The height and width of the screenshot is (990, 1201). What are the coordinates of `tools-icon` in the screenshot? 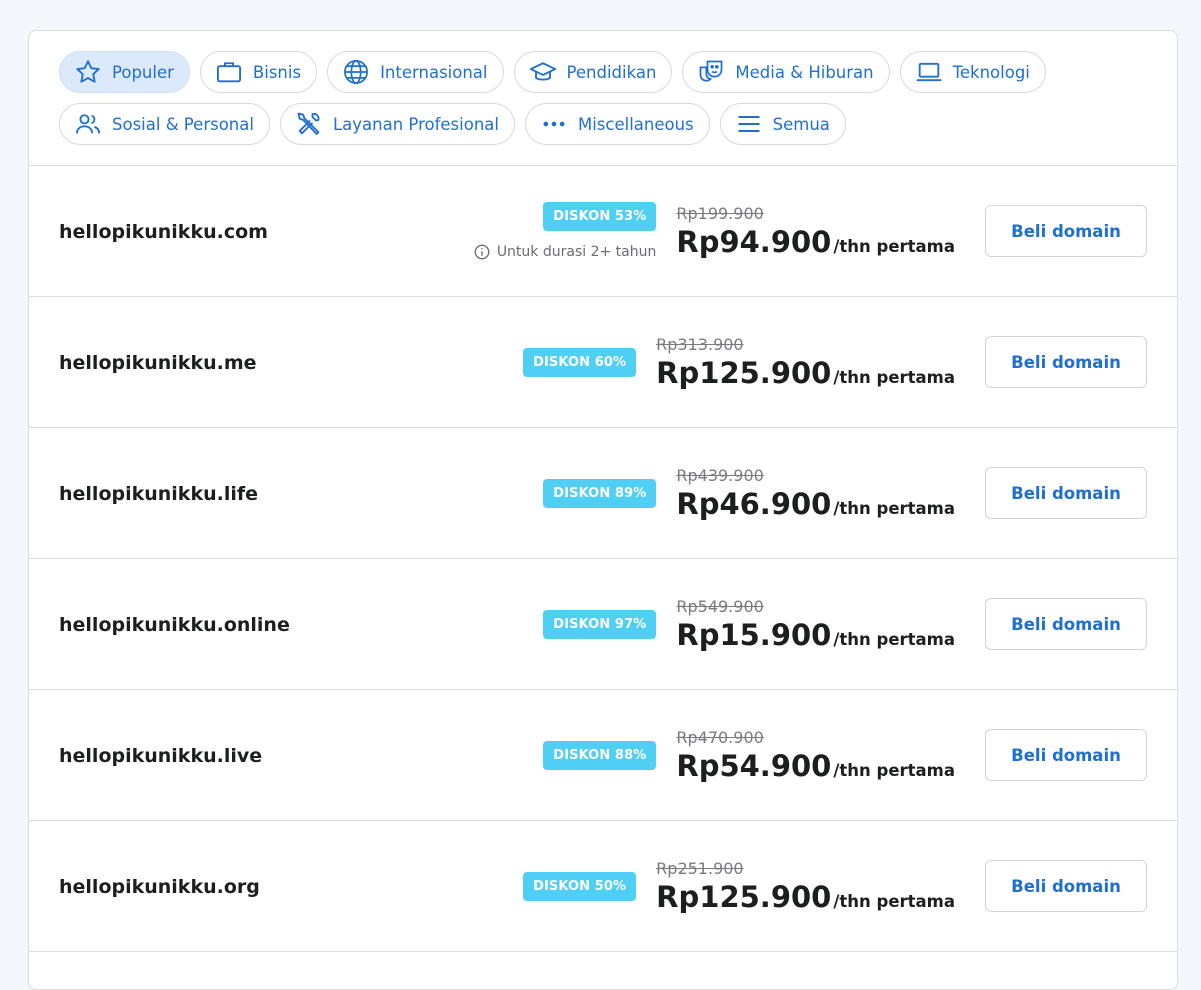 It's located at (308, 123).